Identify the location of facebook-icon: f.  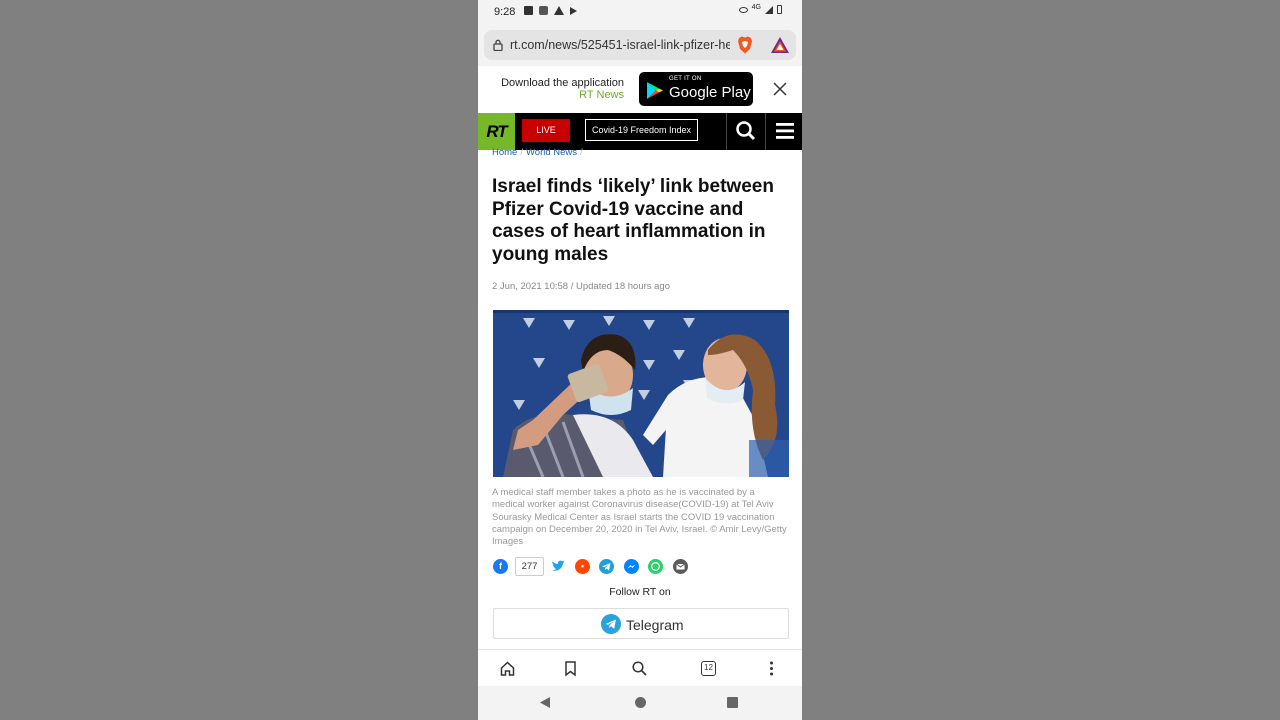
(500, 566).